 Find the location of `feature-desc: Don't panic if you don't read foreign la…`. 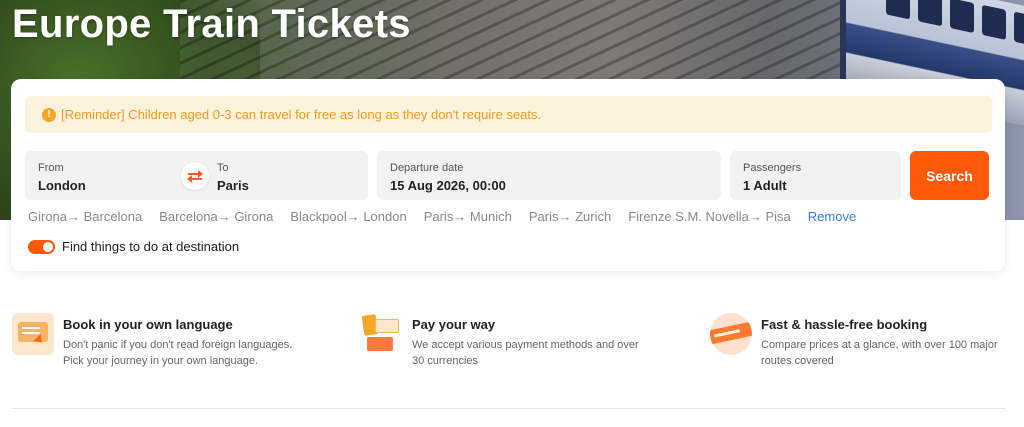

feature-desc: Don't panic if you don't read foreign la… is located at coordinates (178, 353).